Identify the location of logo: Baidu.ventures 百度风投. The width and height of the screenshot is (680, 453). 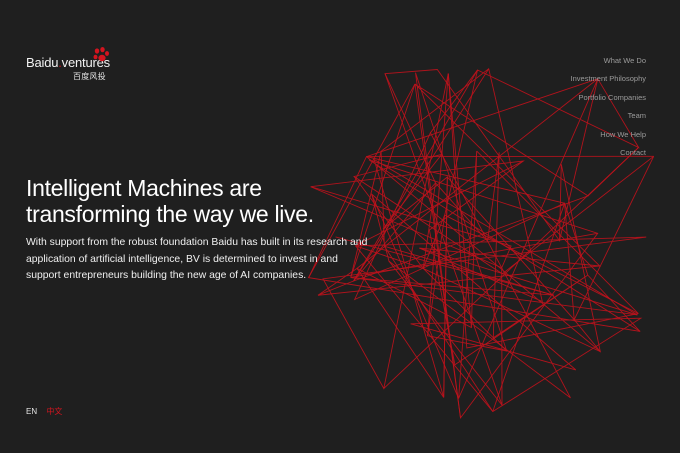
(76, 64).